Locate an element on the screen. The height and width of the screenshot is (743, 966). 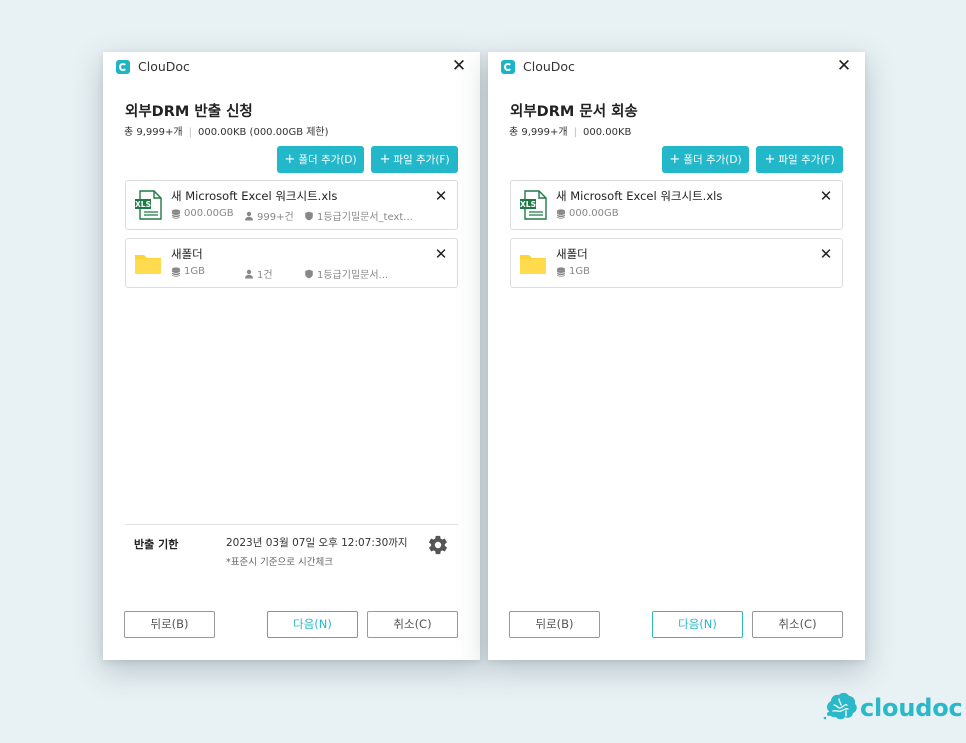
gear-icon is located at coordinates (438, 545).